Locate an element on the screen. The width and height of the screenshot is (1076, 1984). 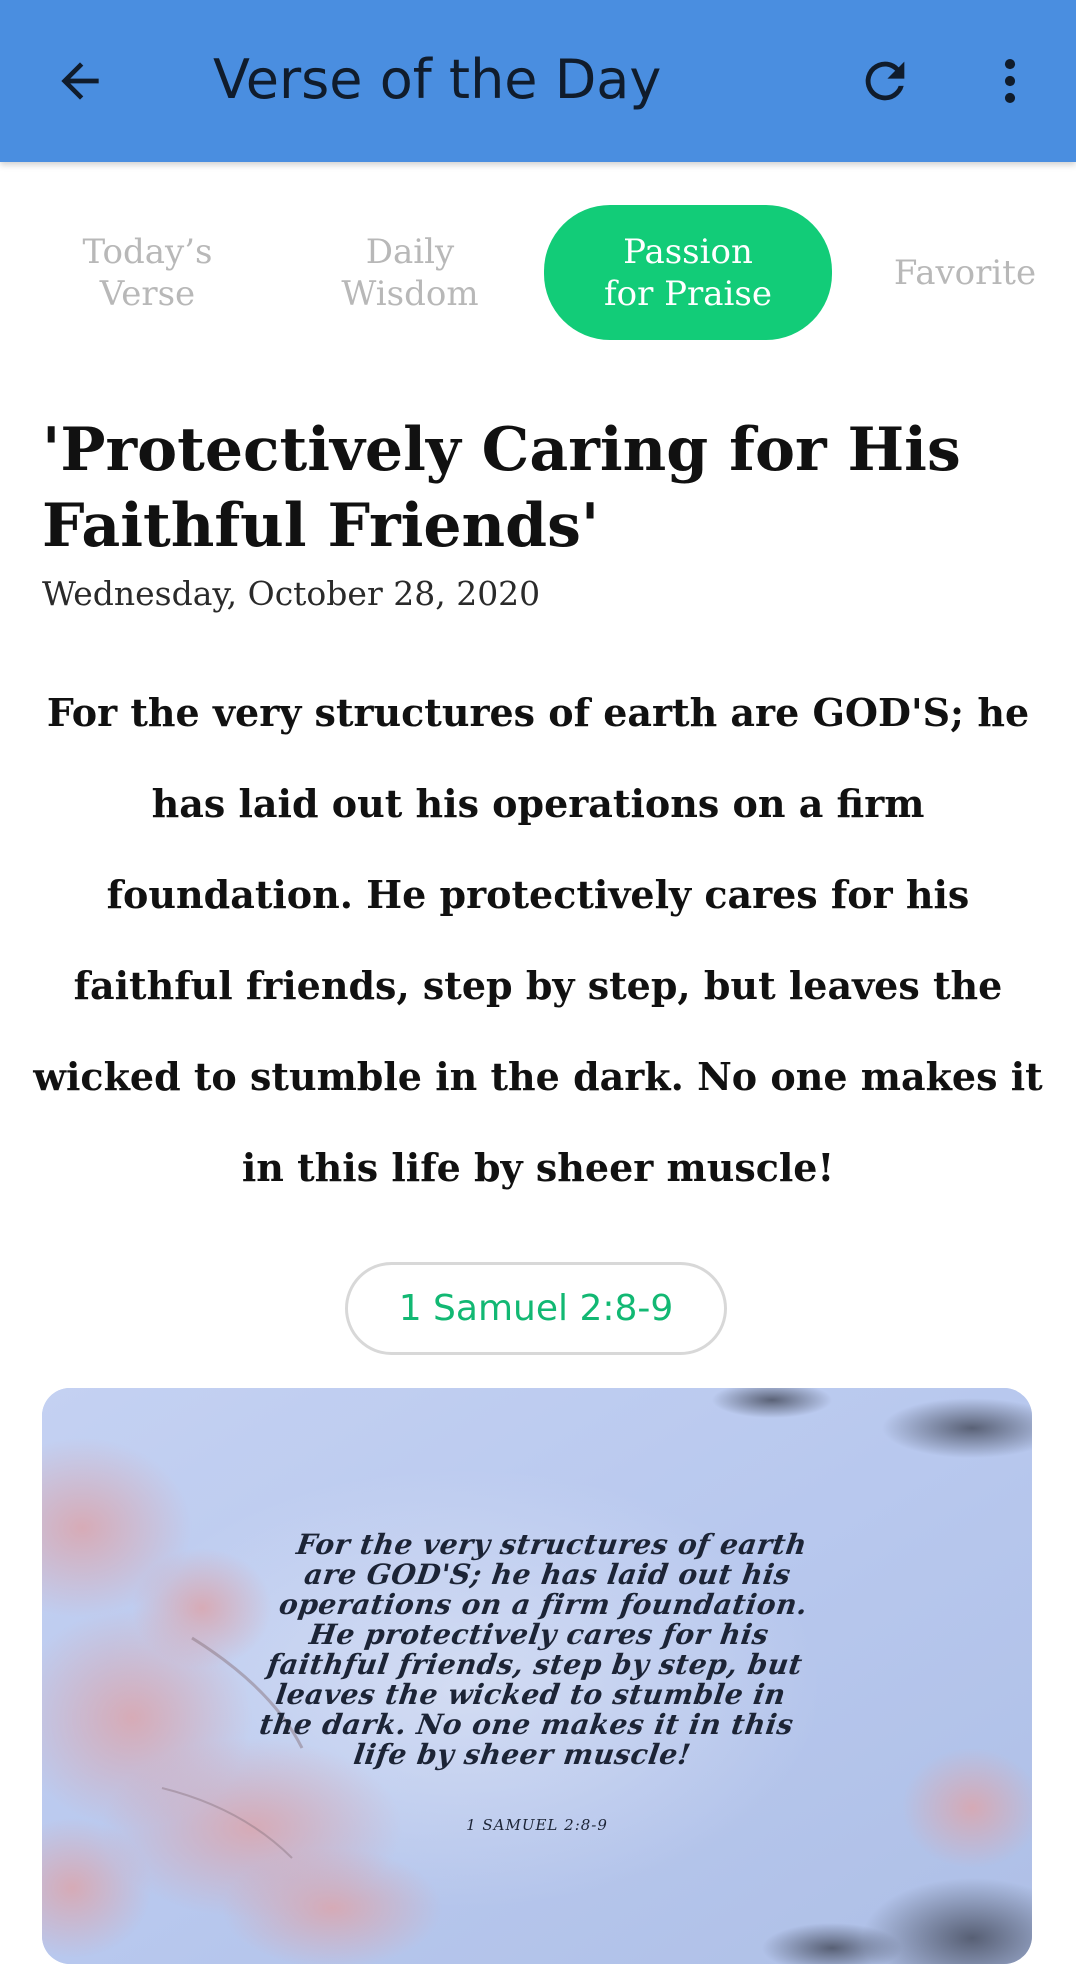
refresh-button is located at coordinates (885, 81).